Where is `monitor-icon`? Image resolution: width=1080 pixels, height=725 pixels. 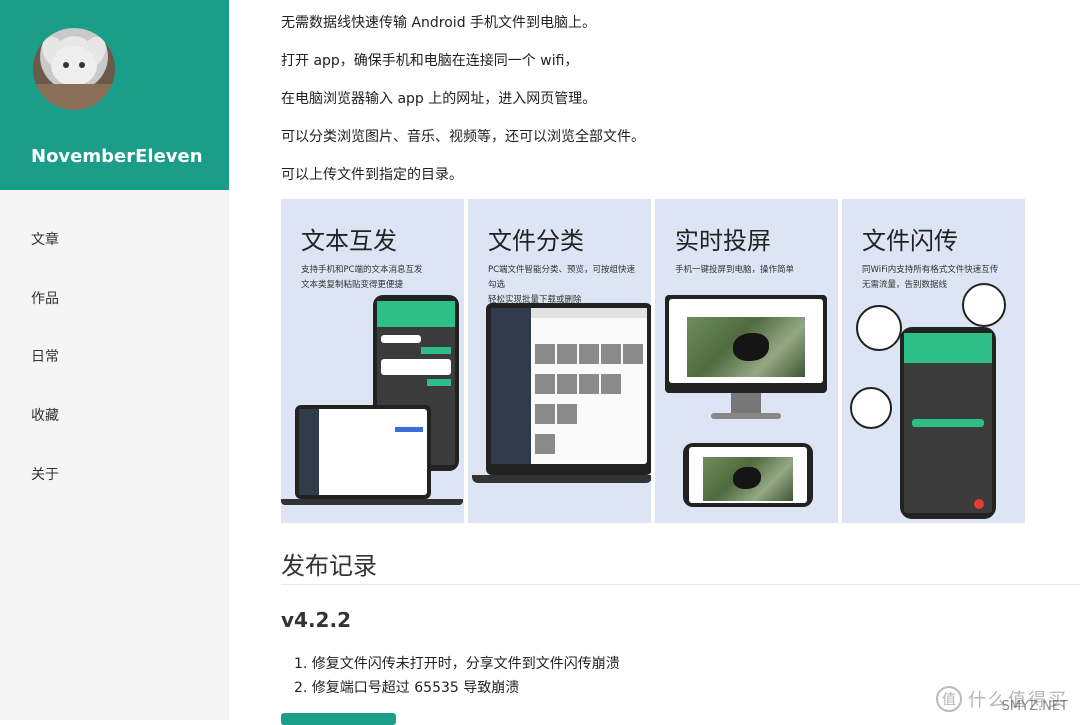
monitor-icon is located at coordinates (879, 328).